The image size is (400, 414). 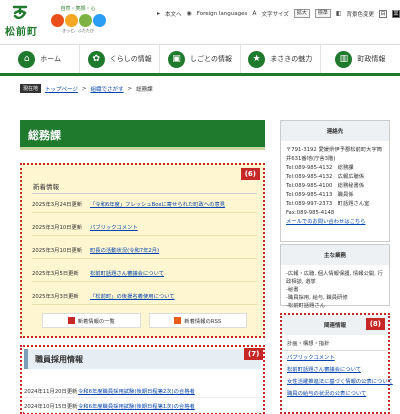 What do you see at coordinates (31, 88) in the screenshot?
I see `current-location-badge: 現在地` at bounding box center [31, 88].